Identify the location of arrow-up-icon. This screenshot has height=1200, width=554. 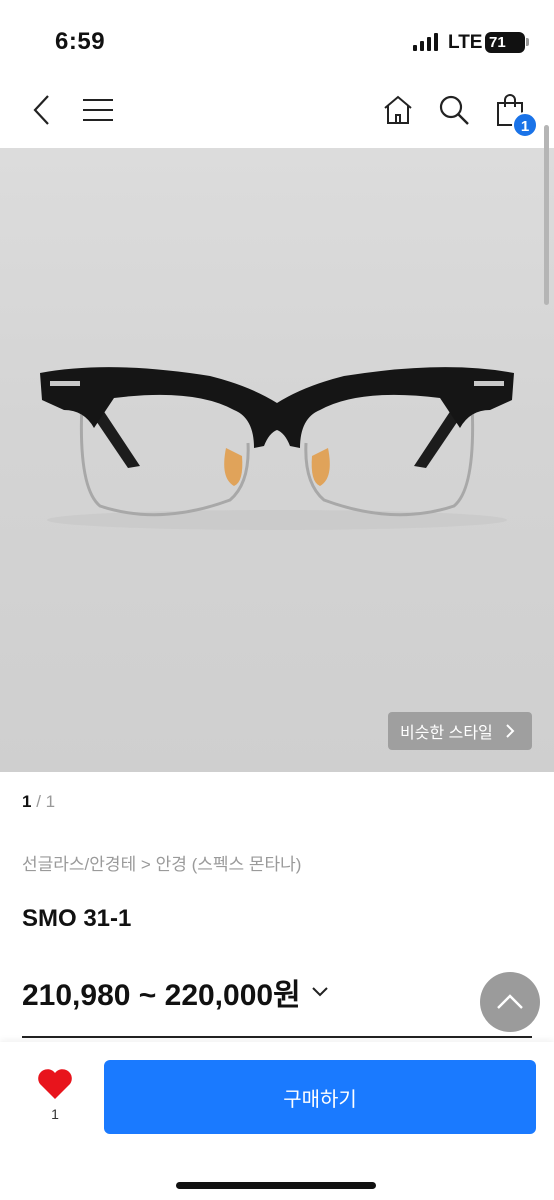
(510, 1001).